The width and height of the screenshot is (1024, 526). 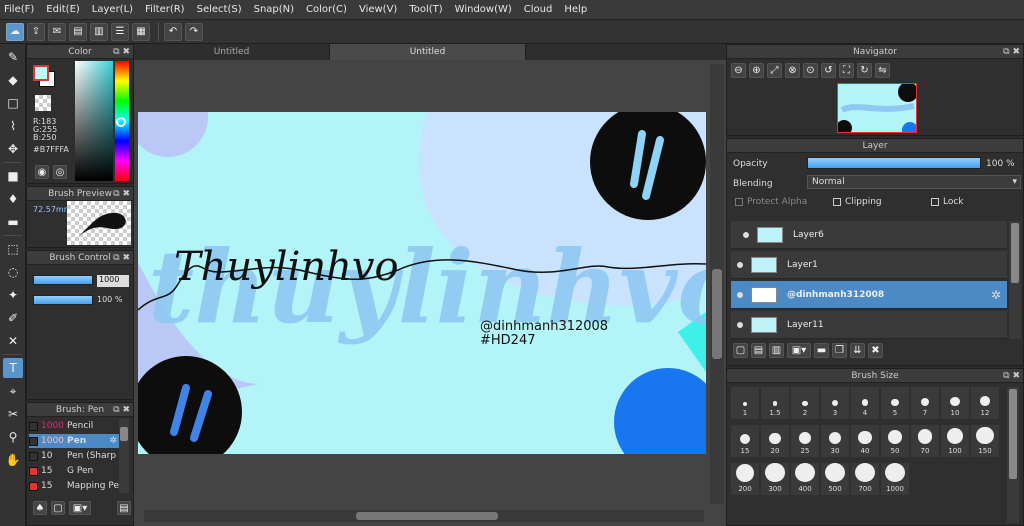 I want to click on merge-layer-icon: ⇊, so click(x=857, y=350).